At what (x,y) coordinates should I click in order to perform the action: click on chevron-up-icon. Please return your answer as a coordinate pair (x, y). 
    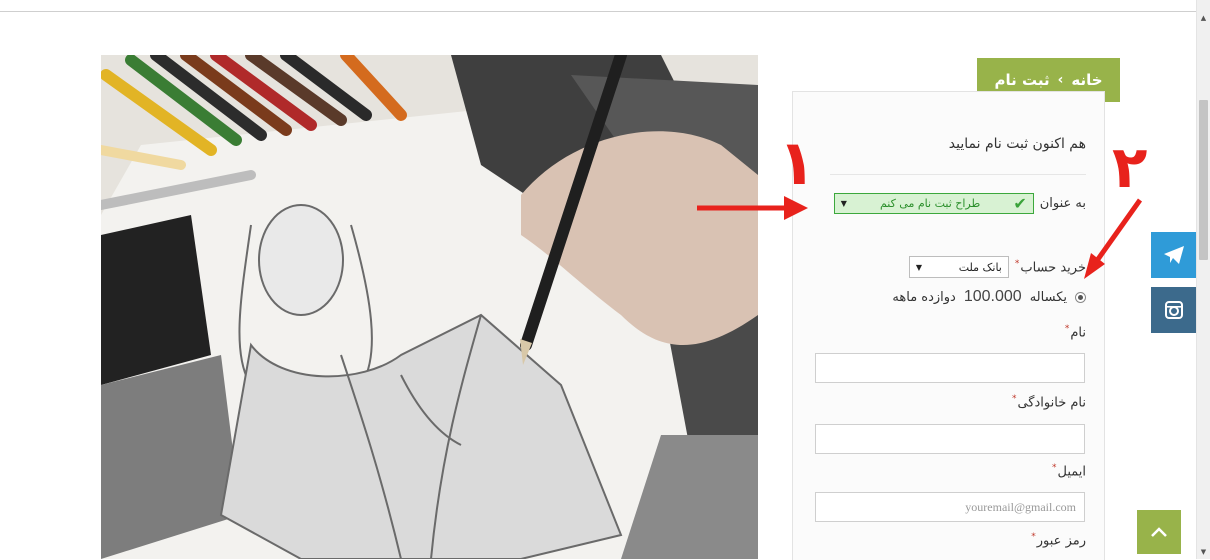
    Looking at the image, I should click on (1159, 532).